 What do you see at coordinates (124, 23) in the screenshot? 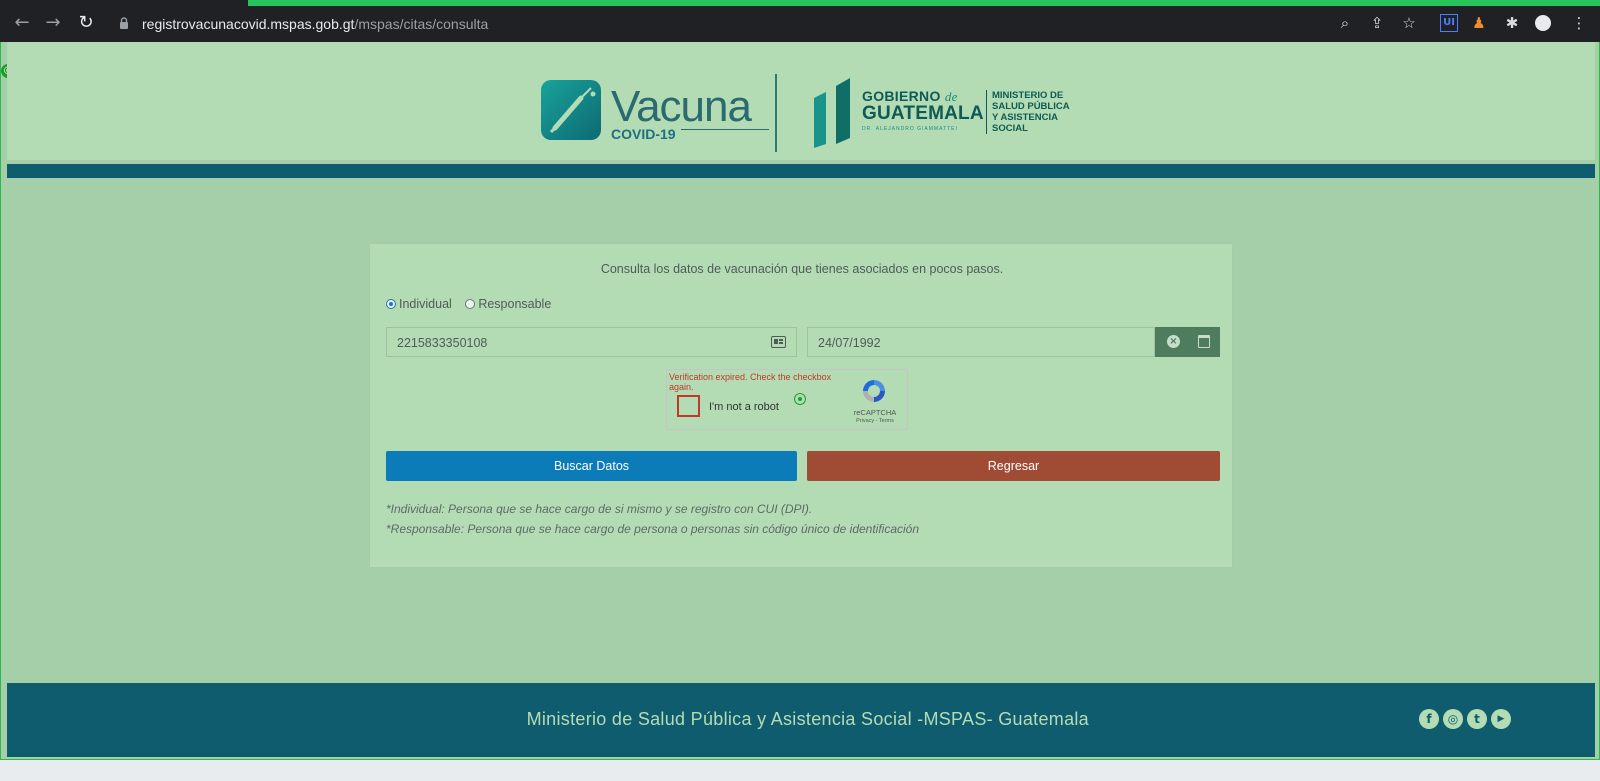
I see `lock-icon` at bounding box center [124, 23].